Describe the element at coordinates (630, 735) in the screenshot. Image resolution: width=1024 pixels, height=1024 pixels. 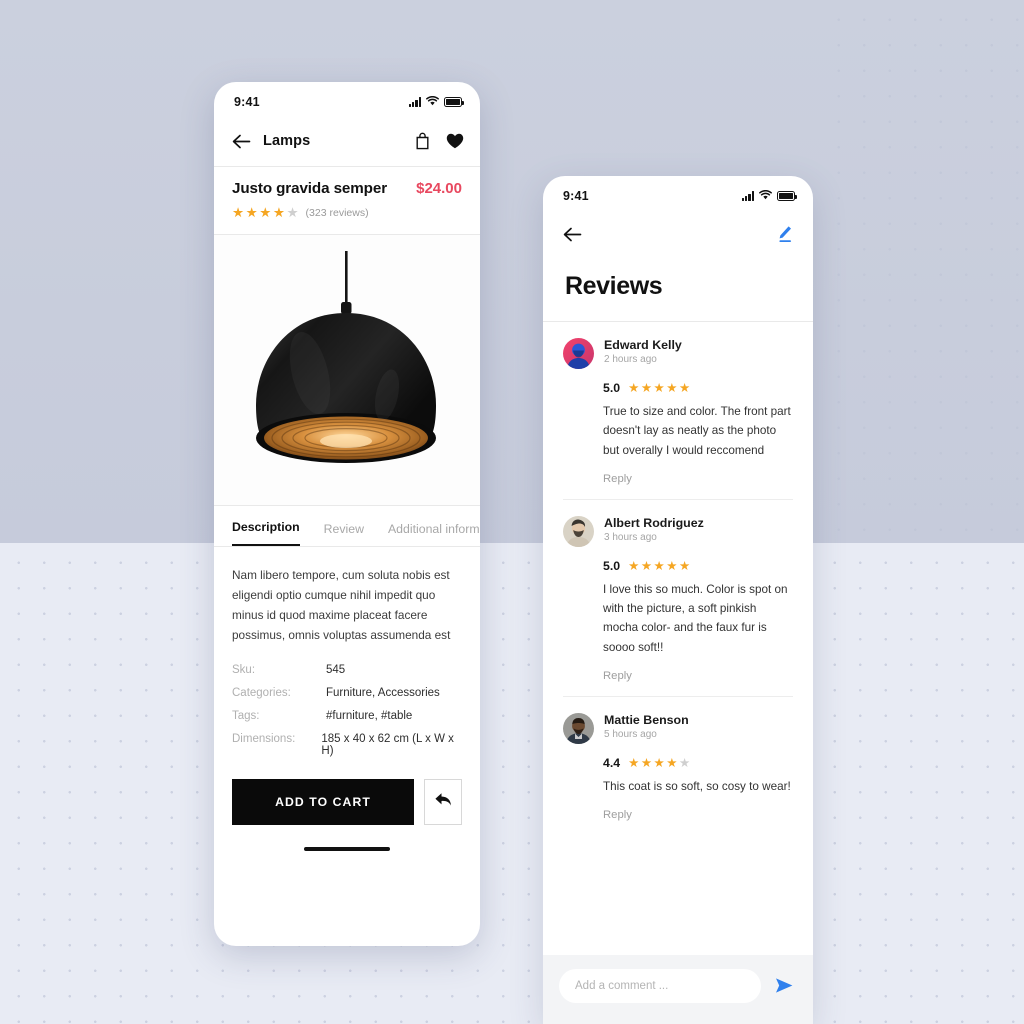
I see `review-timestamp: 5 hours ago` at that location.